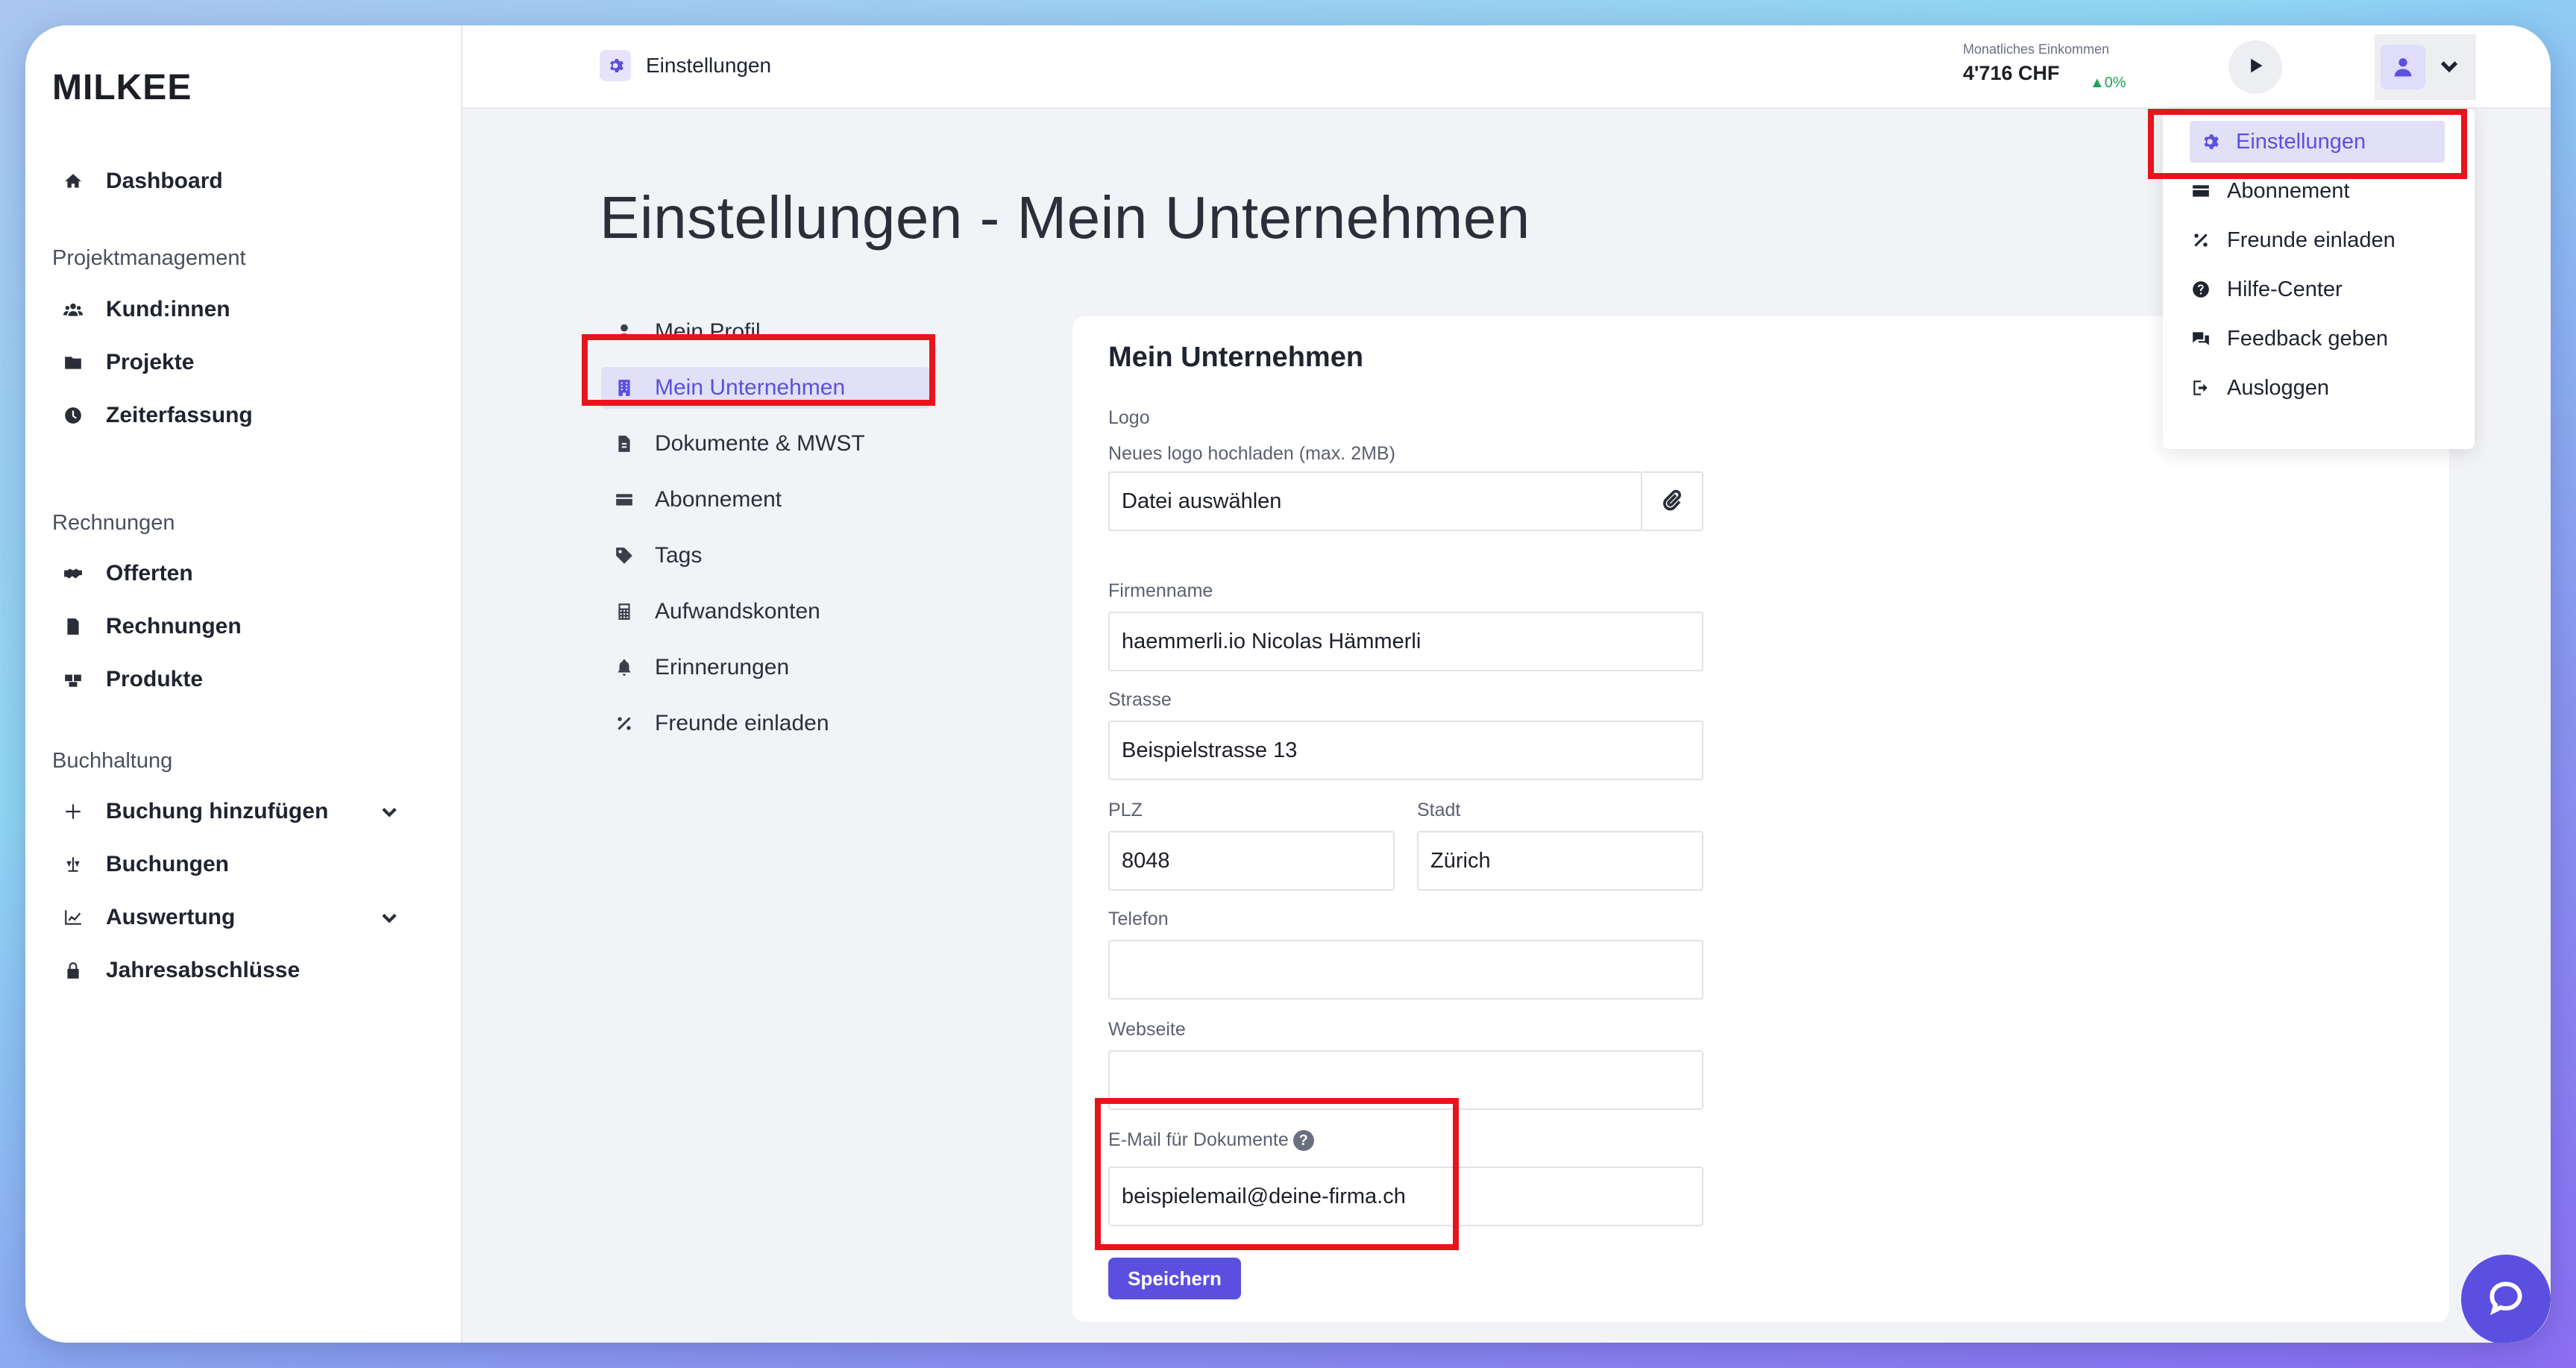 The width and height of the screenshot is (2576, 1368). I want to click on breadcrumb: Einstellungen, so click(686, 65).